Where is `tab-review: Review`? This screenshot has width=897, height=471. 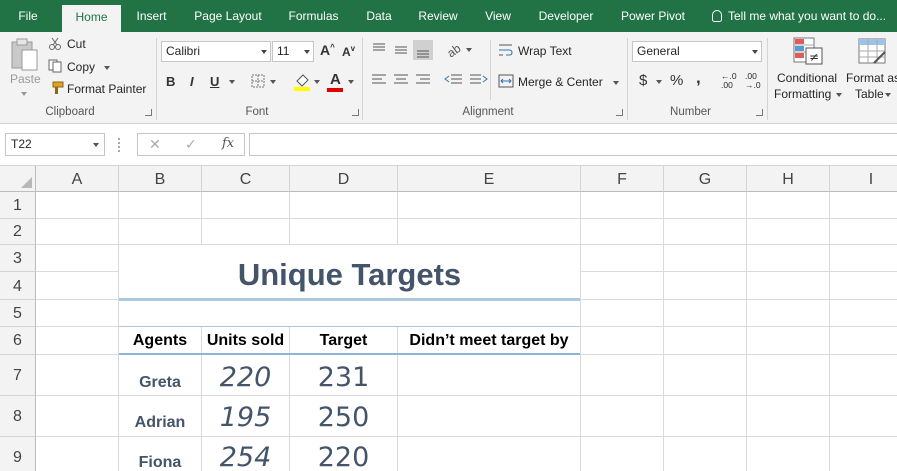 tab-review: Review is located at coordinates (438, 16).